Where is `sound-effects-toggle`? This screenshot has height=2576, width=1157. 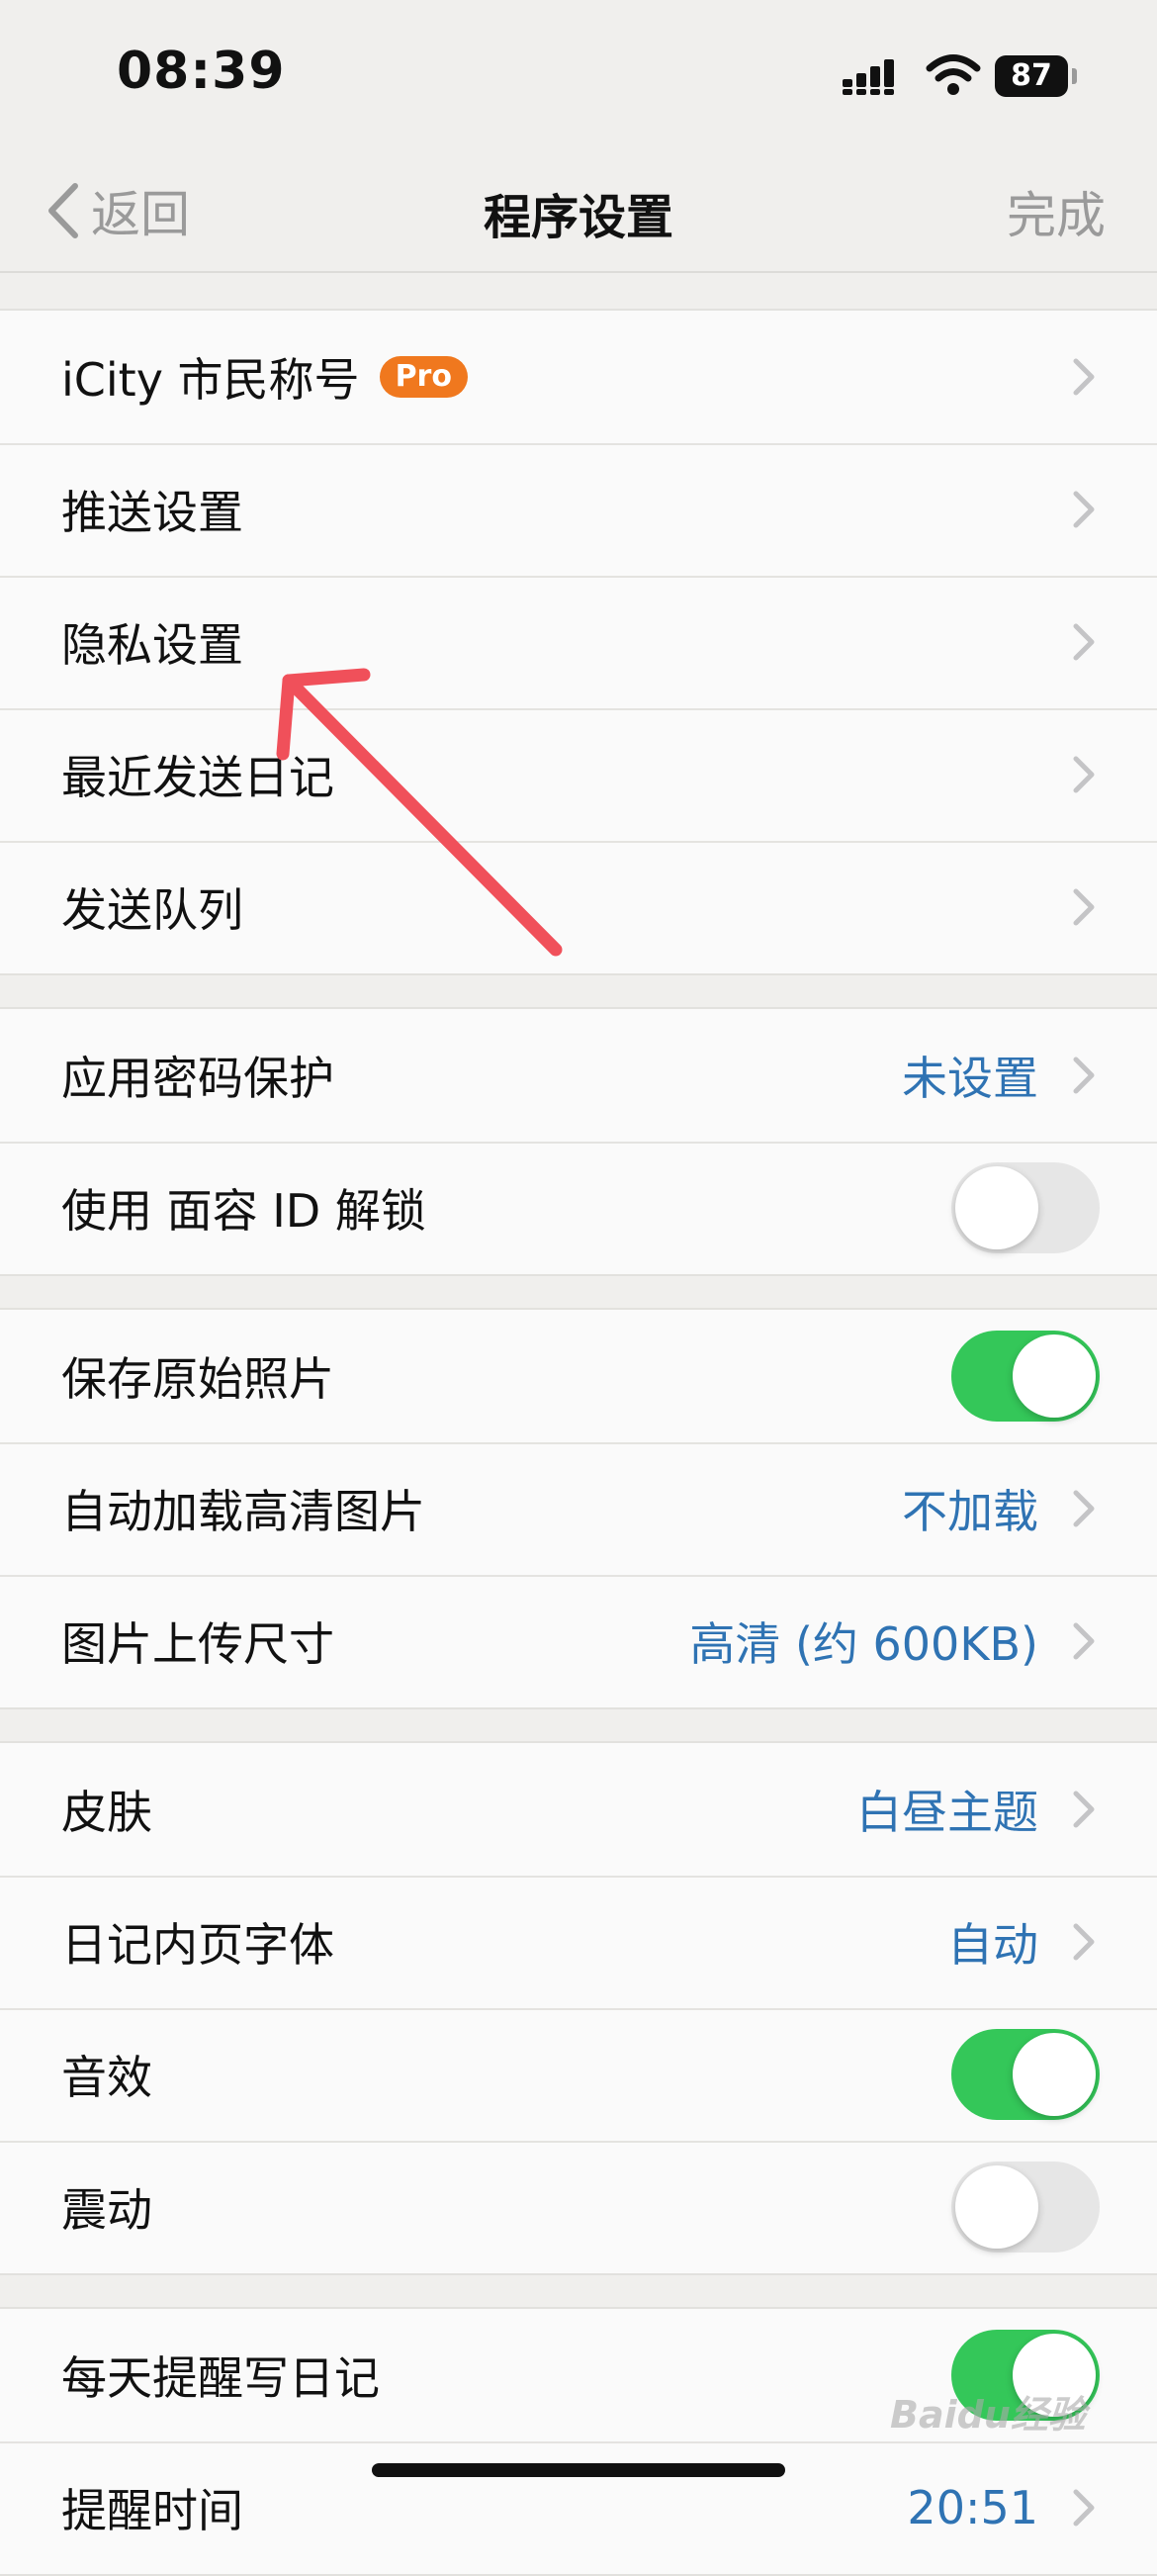
sound-effects-toggle is located at coordinates (1026, 2075).